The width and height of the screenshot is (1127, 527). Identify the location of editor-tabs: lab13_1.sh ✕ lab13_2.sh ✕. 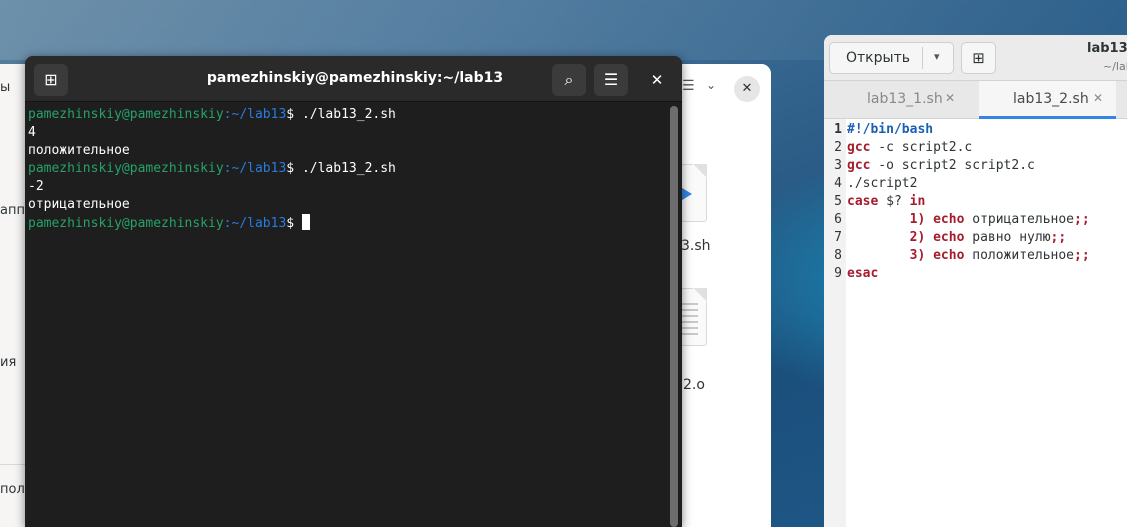
(975, 100).